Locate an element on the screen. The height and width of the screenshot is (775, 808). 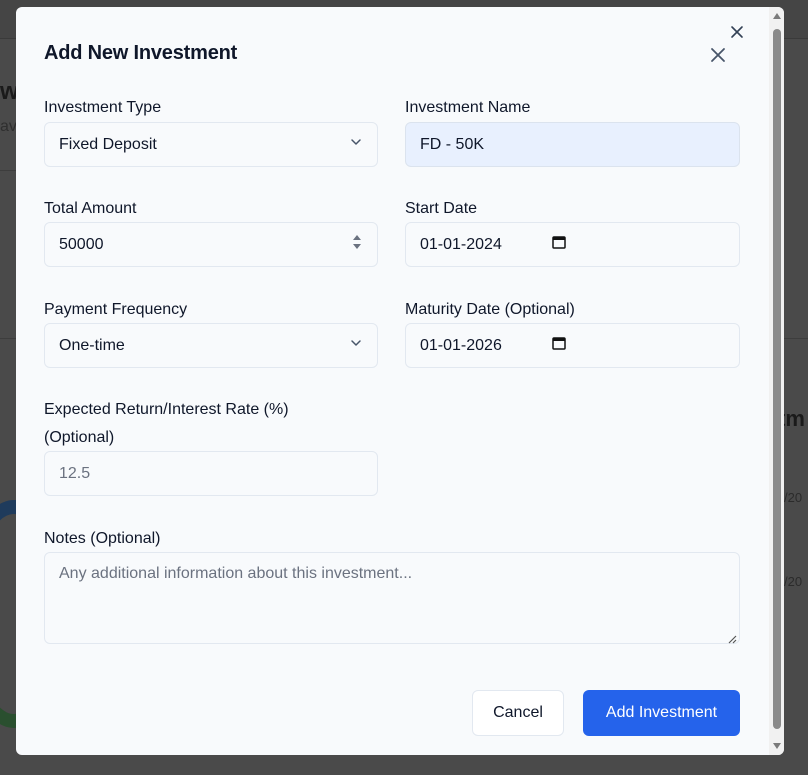
start-date-value: 01-01-2024 is located at coordinates (461, 244).